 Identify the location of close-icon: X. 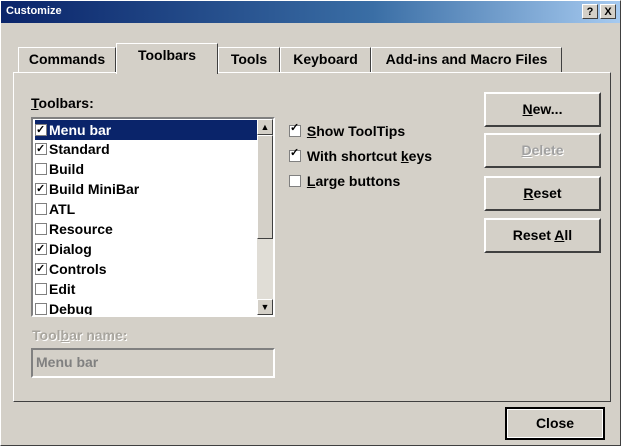
(608, 12).